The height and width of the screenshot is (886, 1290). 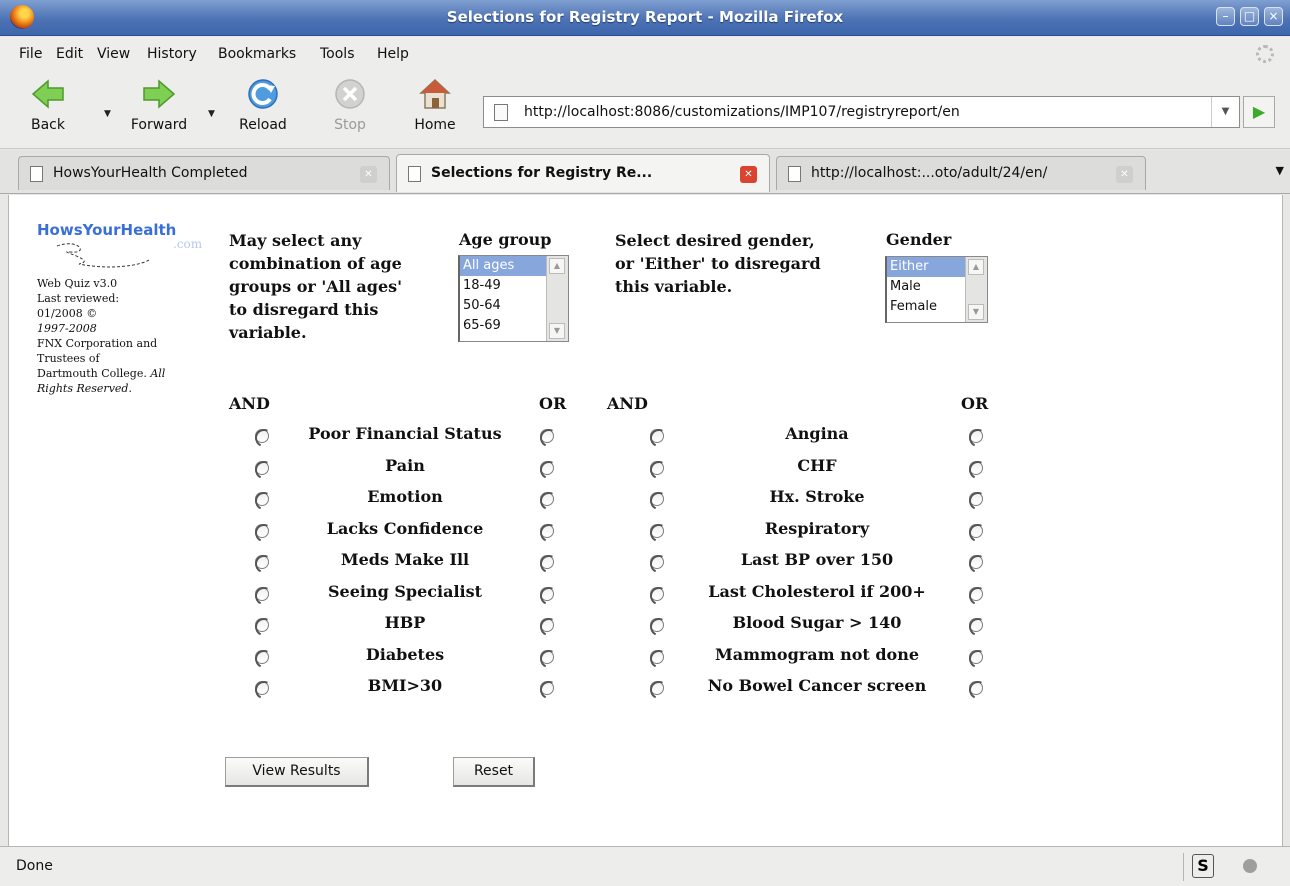 What do you see at coordinates (48, 125) in the screenshot?
I see `back-label: Back` at bounding box center [48, 125].